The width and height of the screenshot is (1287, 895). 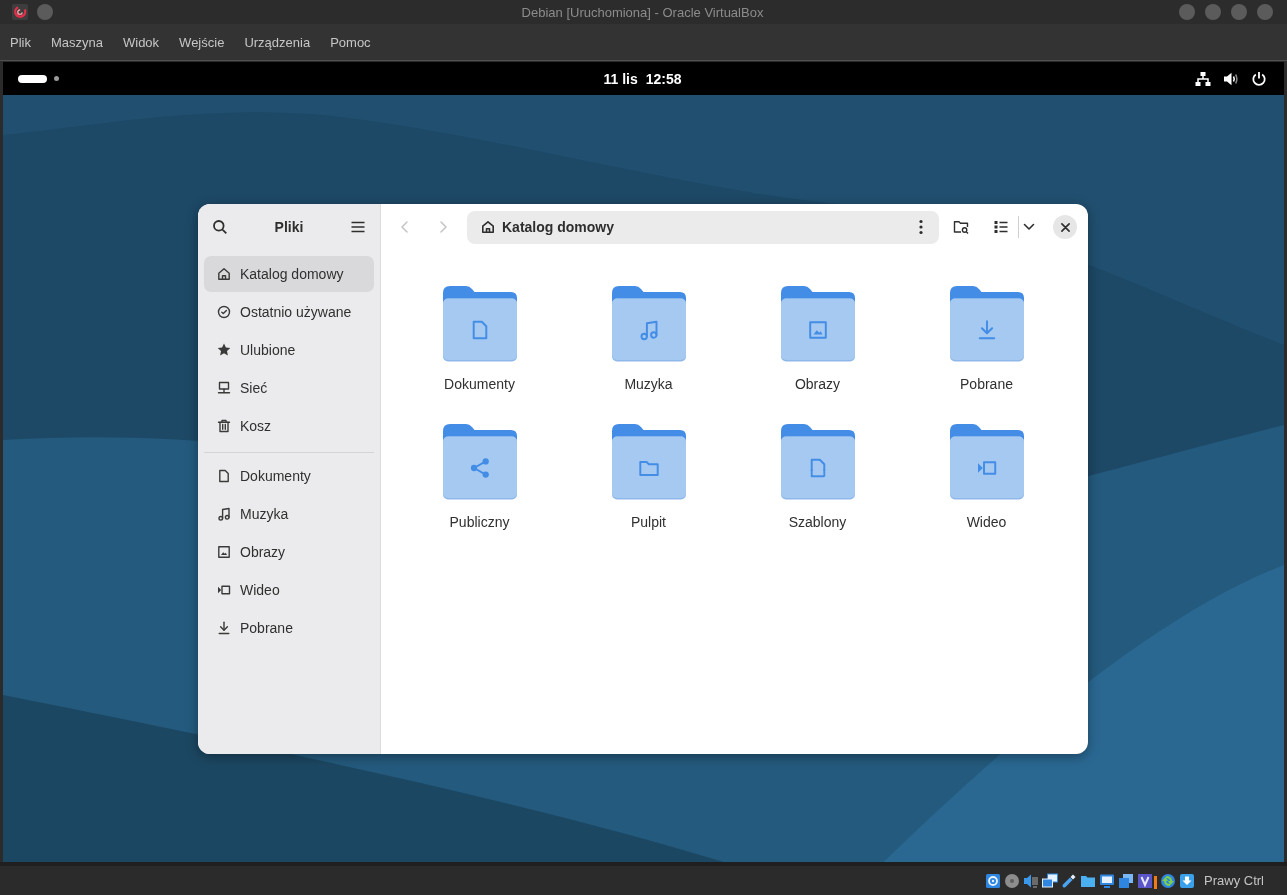 I want to click on network-icon, so click(x=1050, y=880).